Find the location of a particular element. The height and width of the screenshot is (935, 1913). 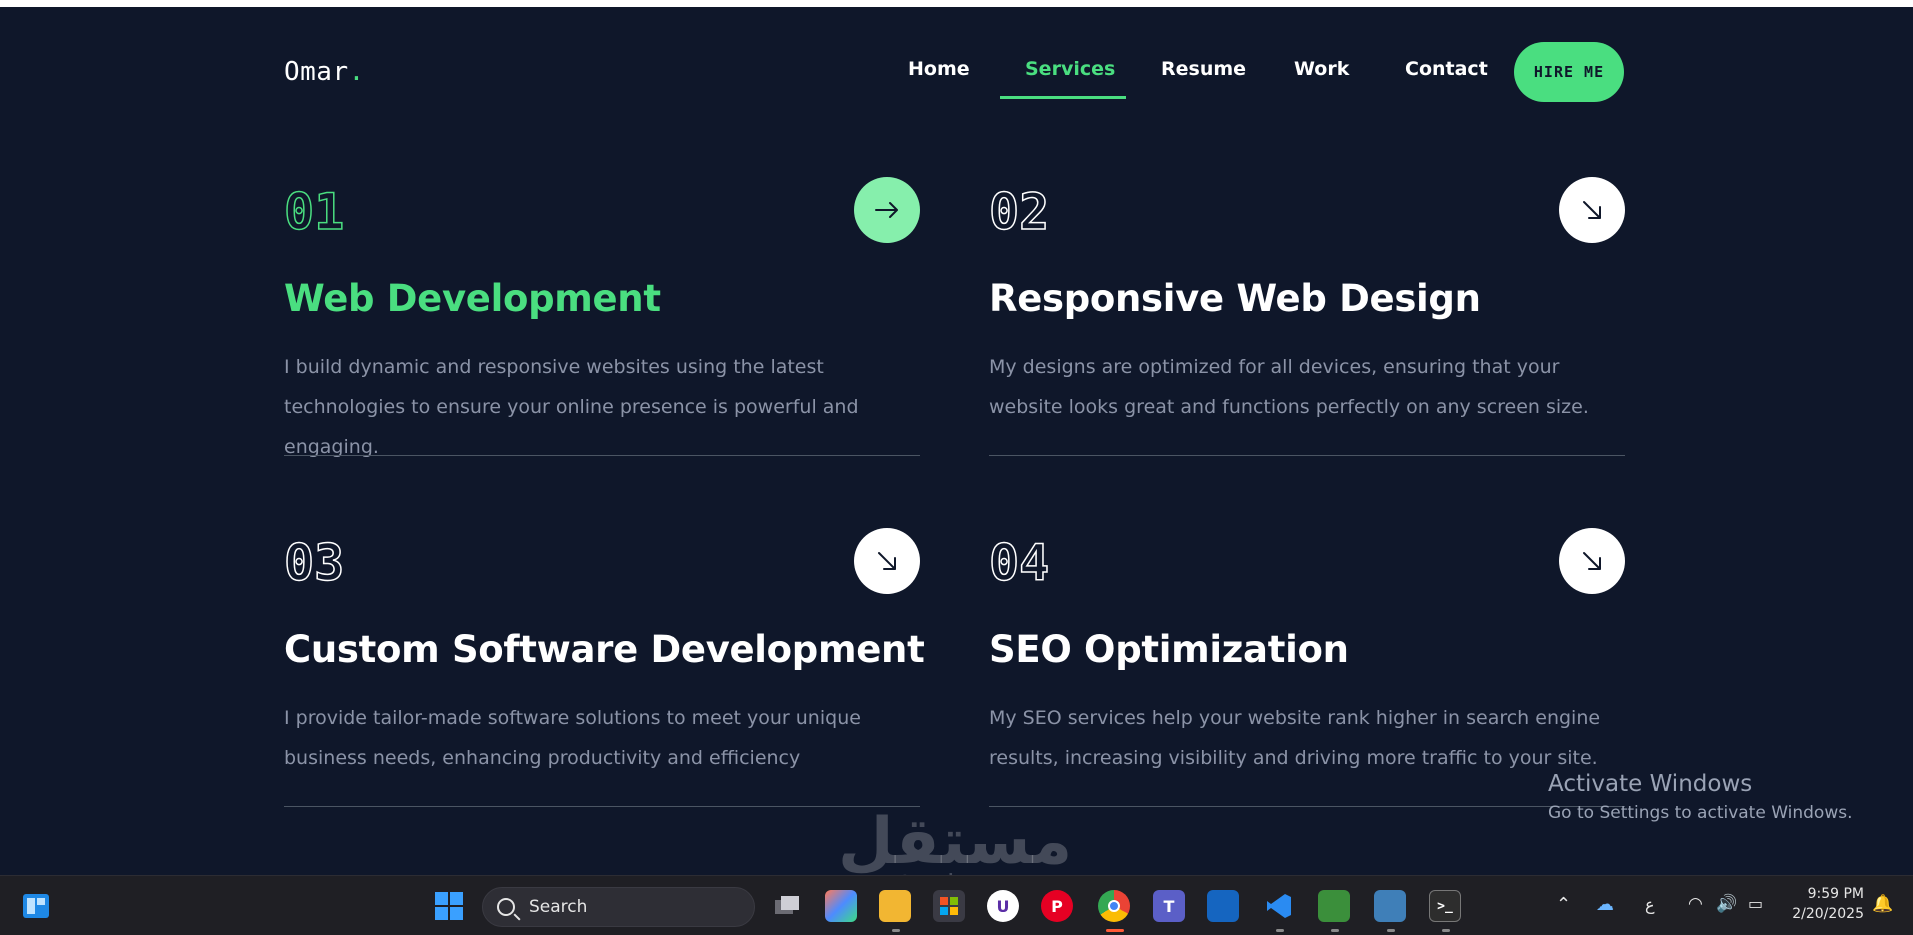

activate-subtitle: Go to Settings to activate Windows. is located at coordinates (1700, 813).